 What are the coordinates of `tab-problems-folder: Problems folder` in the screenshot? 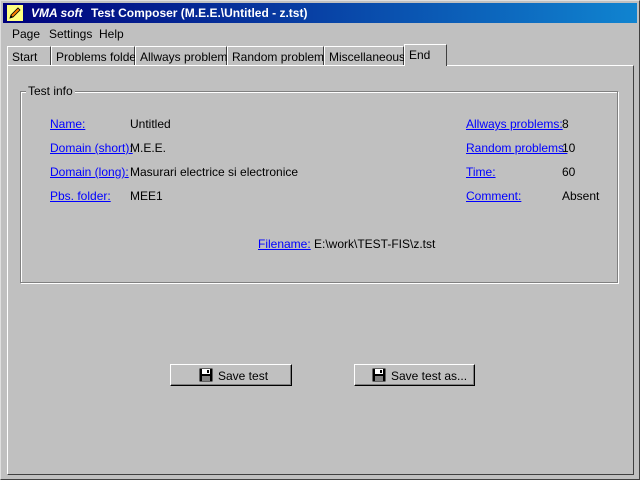 It's located at (95, 55).